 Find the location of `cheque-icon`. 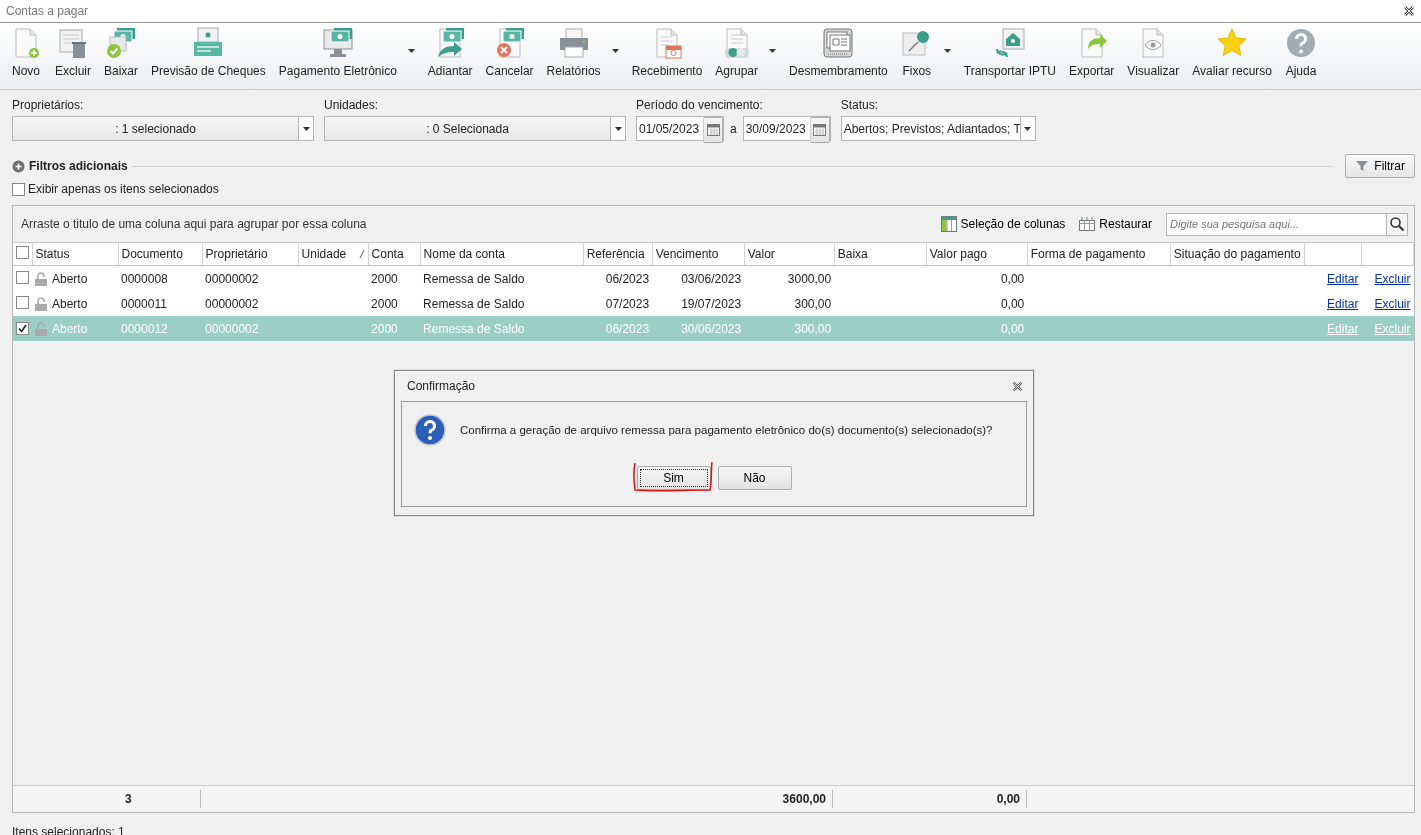

cheque-icon is located at coordinates (208, 43).